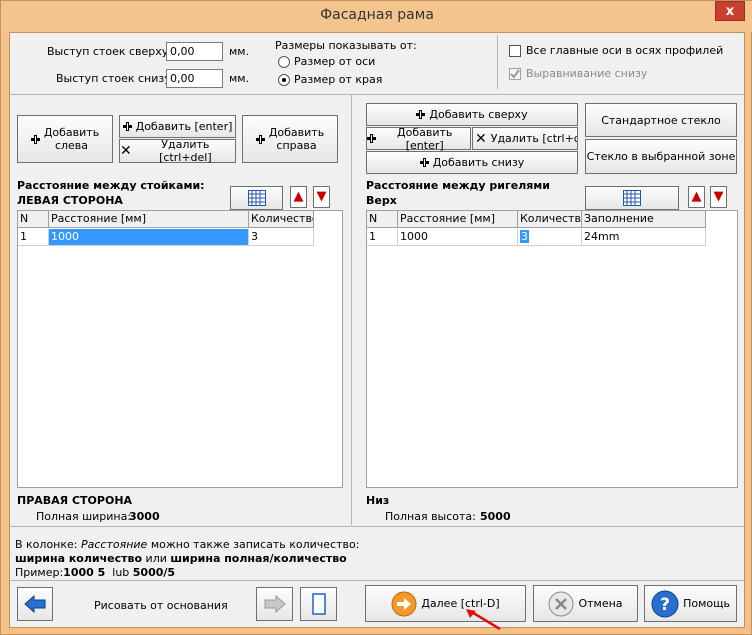 This screenshot has height=635, width=752. I want to click on radio-axis-label: Размер от оси, so click(335, 61).